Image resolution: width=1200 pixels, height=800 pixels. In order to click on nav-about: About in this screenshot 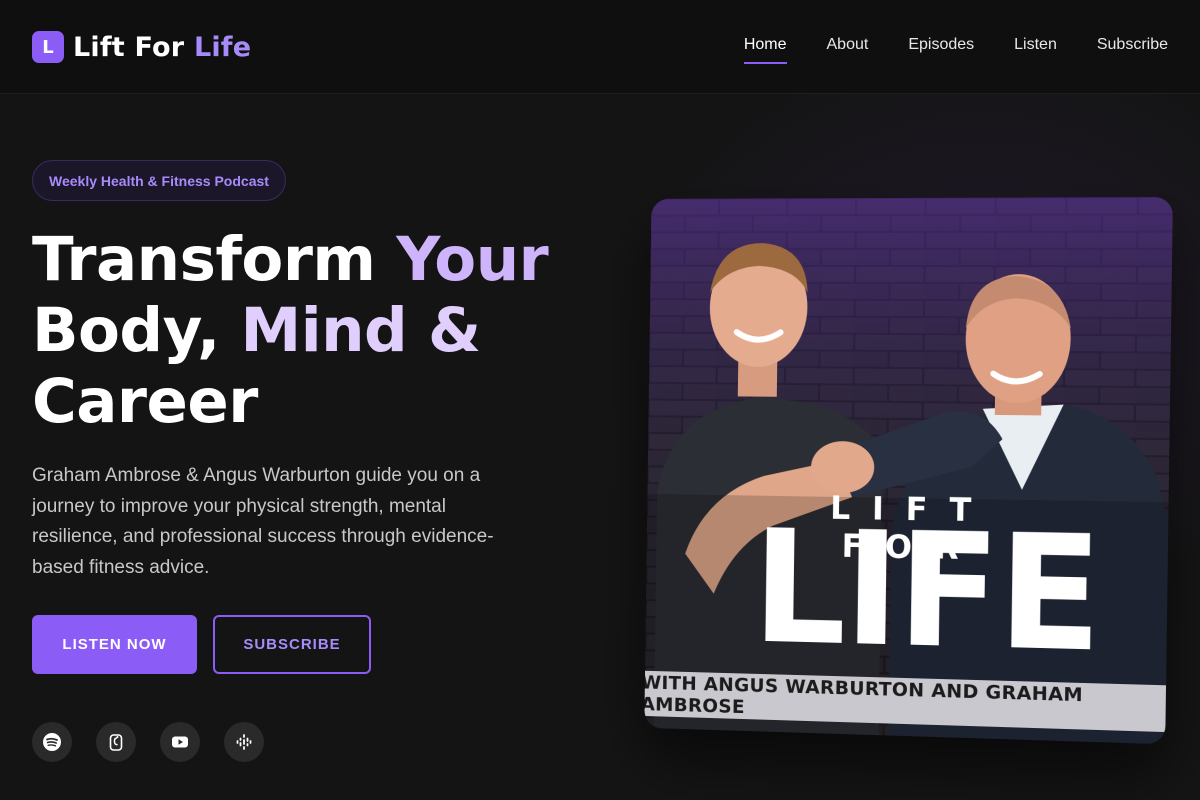, I will do `click(848, 49)`.